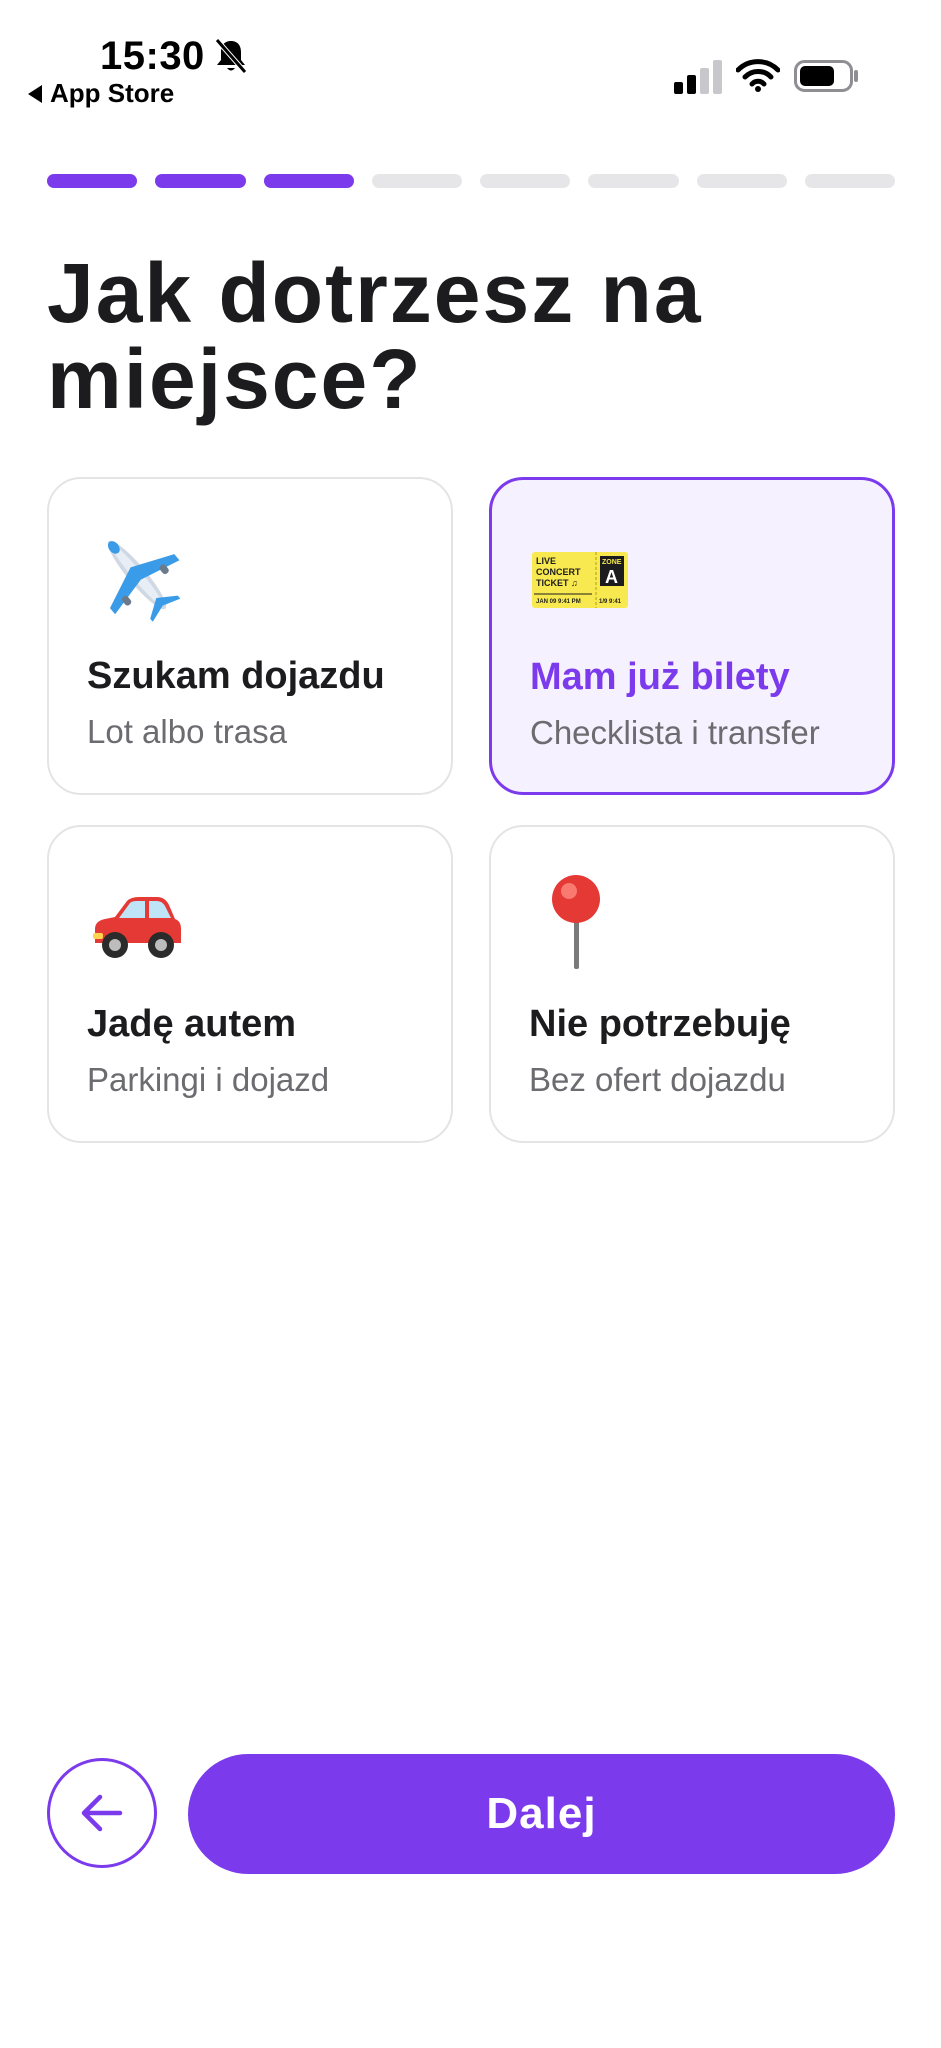  What do you see at coordinates (660, 677) in the screenshot?
I see `option-label: Mam już bilety` at bounding box center [660, 677].